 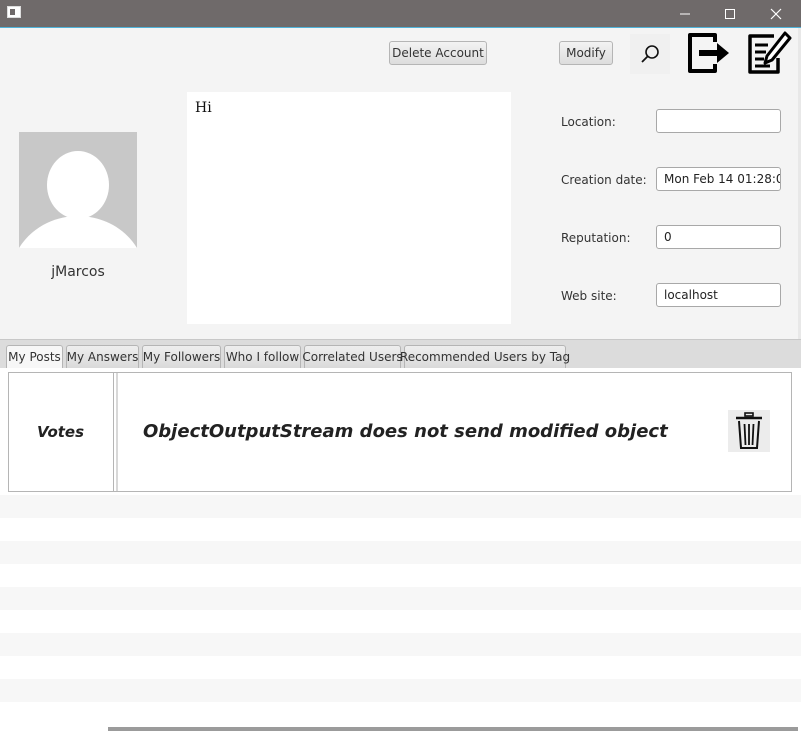 What do you see at coordinates (604, 180) in the screenshot?
I see `creation-date-label: Creation date:` at bounding box center [604, 180].